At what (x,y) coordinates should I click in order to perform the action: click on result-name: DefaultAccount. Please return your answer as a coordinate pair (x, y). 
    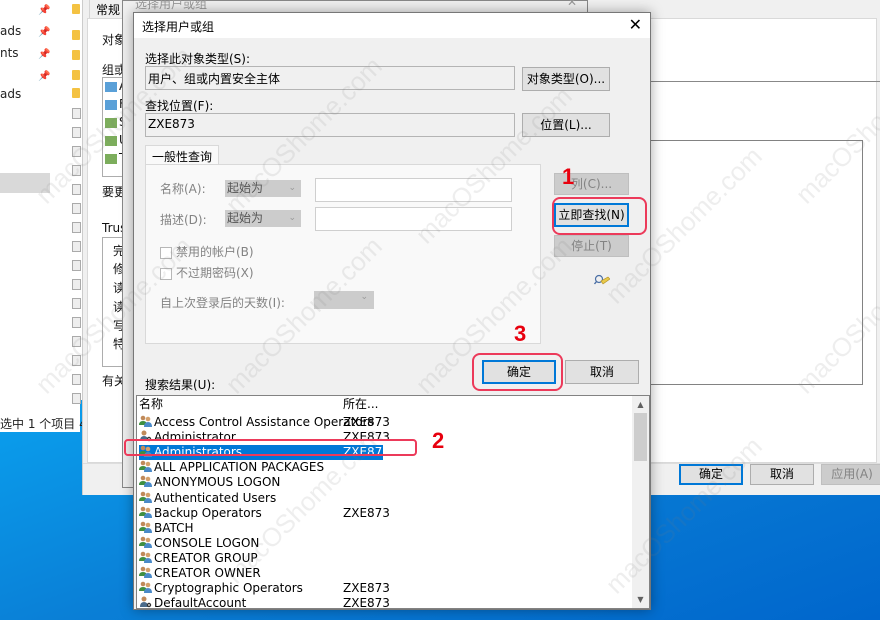
    Looking at the image, I should click on (200, 602).